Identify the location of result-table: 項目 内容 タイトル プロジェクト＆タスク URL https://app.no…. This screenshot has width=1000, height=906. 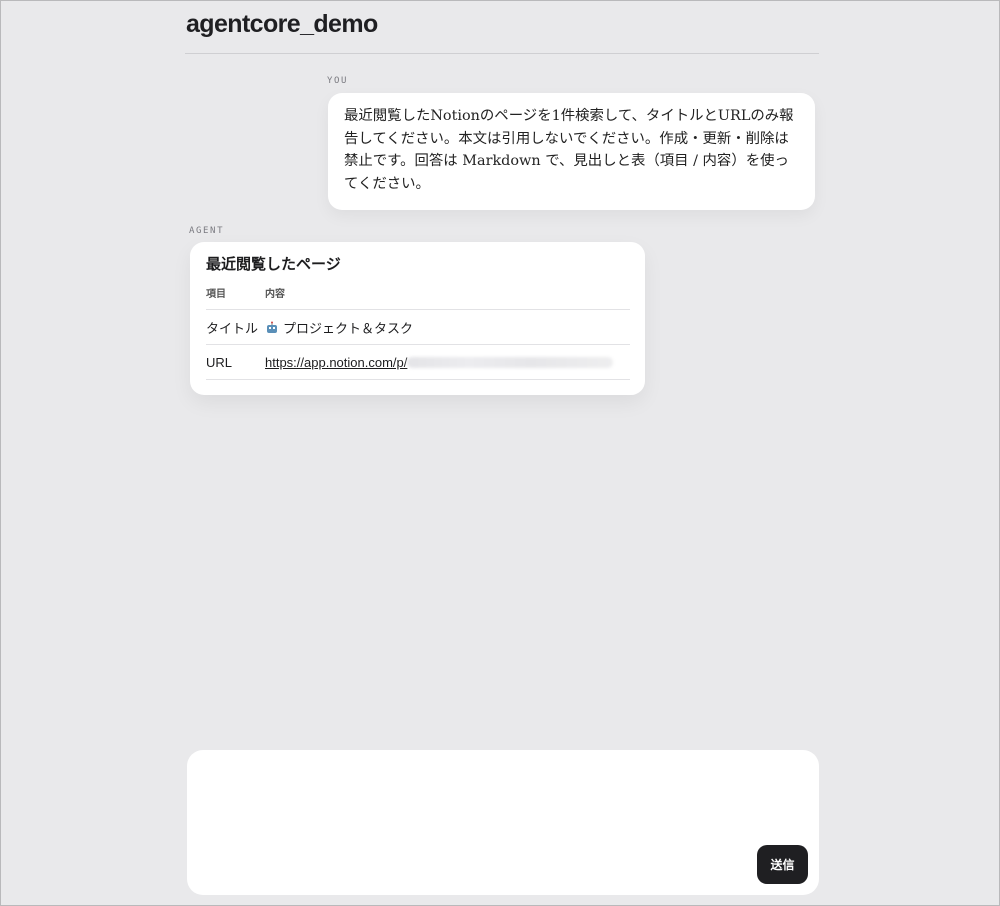
(418, 332).